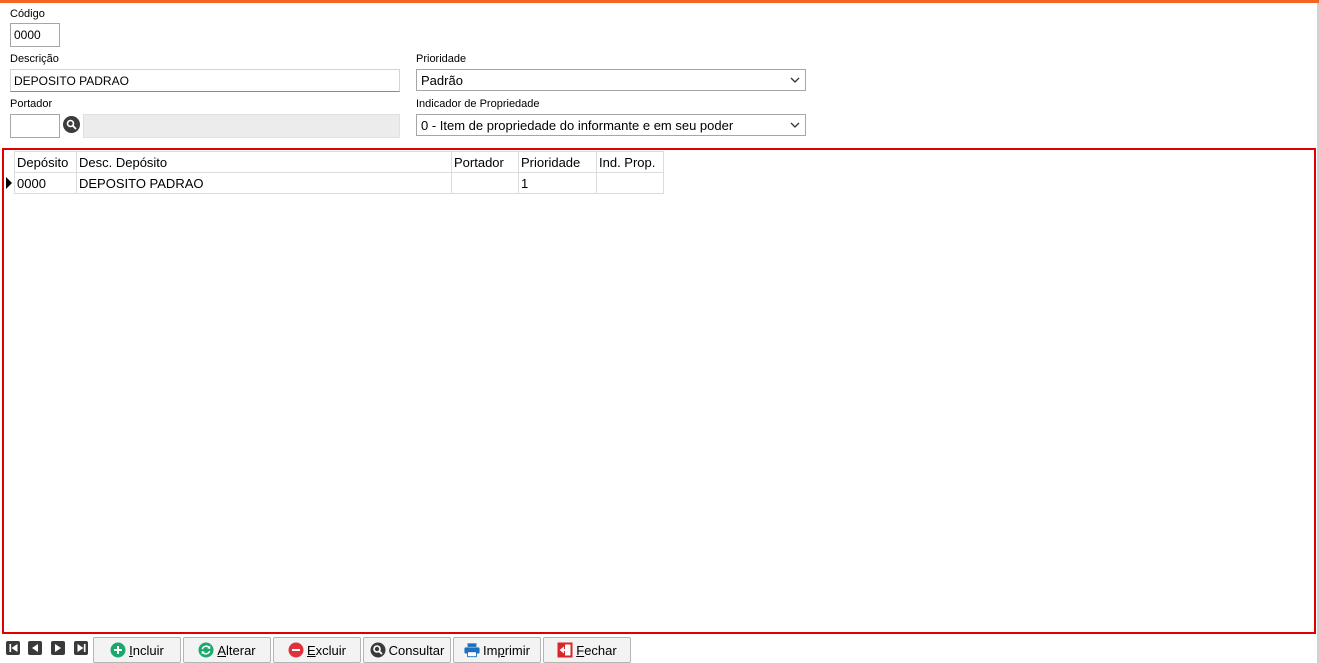  I want to click on excluir-button: Excluir, so click(317, 650).